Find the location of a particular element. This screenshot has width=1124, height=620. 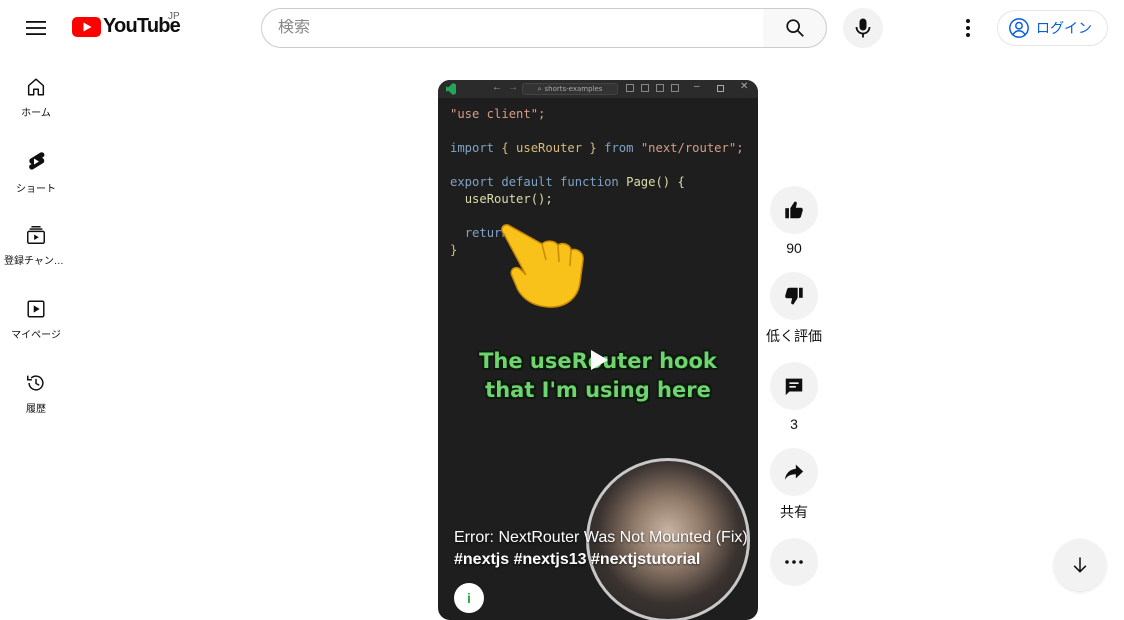

editor-title-bar: ← → ⌕ shorts-examples – ✕ is located at coordinates (598, 89).